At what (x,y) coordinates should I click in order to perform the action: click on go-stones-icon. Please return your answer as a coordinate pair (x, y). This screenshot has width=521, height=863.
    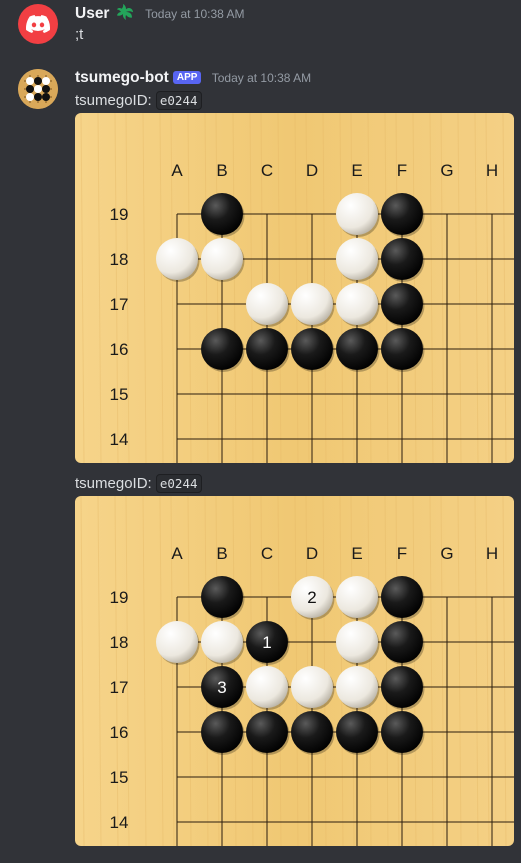
    Looking at the image, I should click on (38, 89).